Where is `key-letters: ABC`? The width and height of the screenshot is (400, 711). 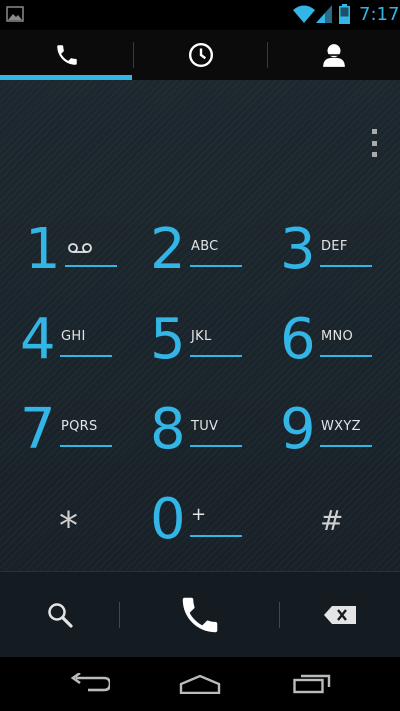
key-letters: ABC is located at coordinates (205, 246).